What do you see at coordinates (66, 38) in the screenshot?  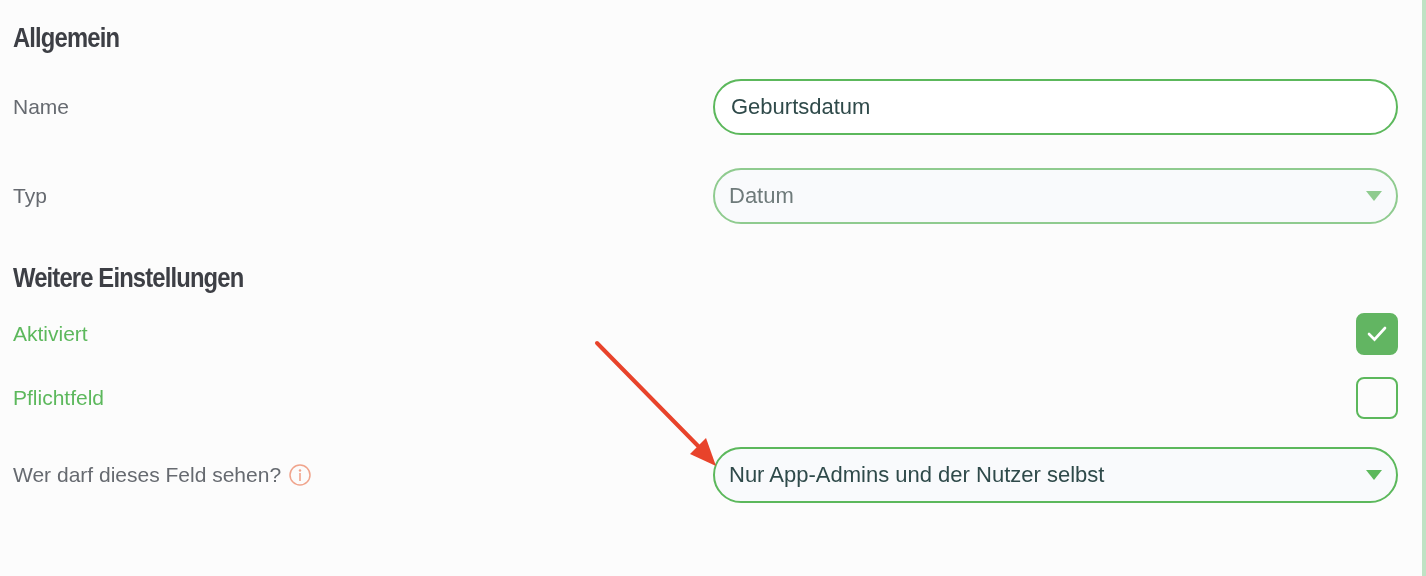 I see `section-heading: Allgemein` at bounding box center [66, 38].